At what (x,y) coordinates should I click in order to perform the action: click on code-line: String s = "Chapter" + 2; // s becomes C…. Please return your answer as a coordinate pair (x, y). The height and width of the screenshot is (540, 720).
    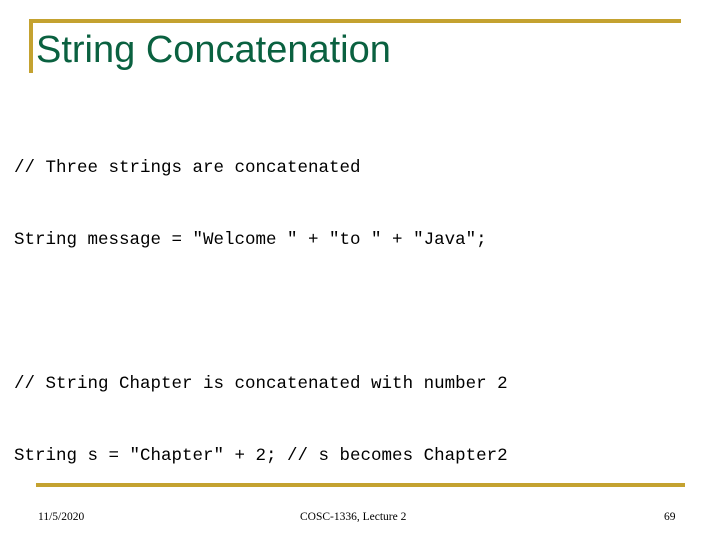
    Looking at the image, I should click on (261, 456).